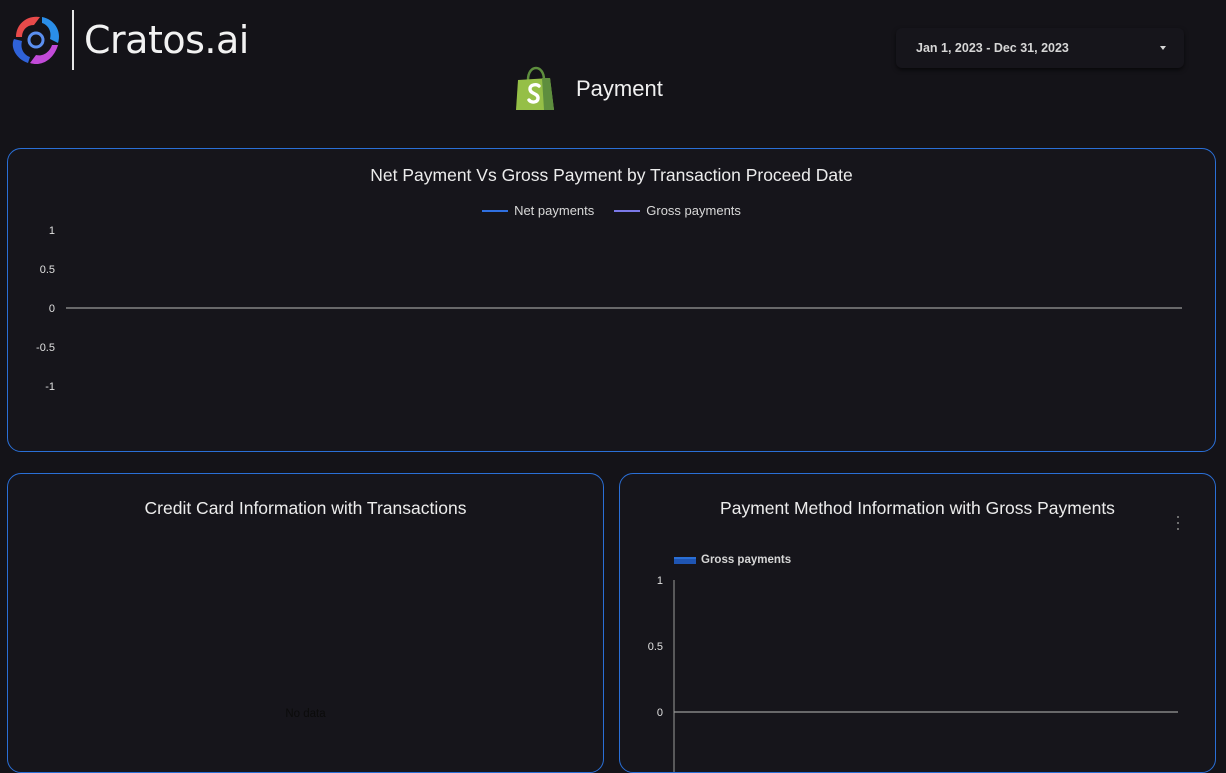  Describe the element at coordinates (305, 714) in the screenshot. I see `no-data-message: No data` at that location.